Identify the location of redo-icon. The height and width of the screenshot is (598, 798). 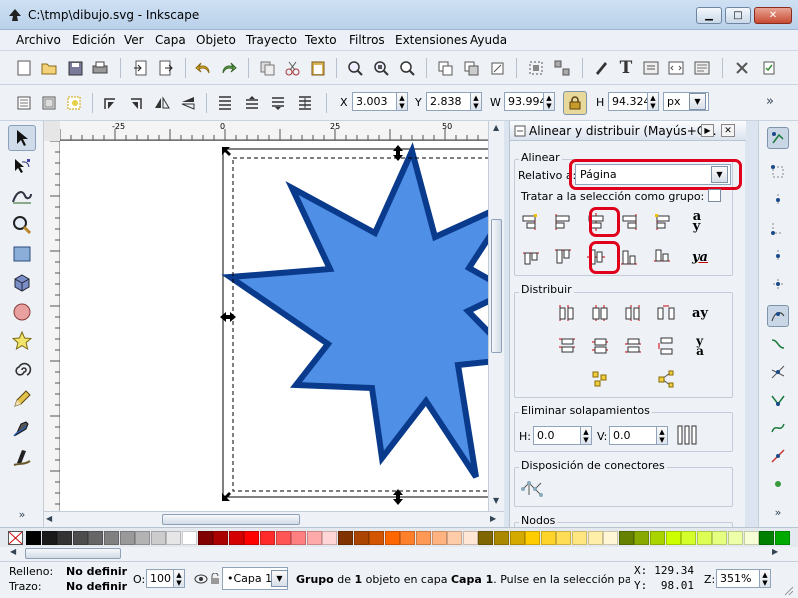
(229, 68).